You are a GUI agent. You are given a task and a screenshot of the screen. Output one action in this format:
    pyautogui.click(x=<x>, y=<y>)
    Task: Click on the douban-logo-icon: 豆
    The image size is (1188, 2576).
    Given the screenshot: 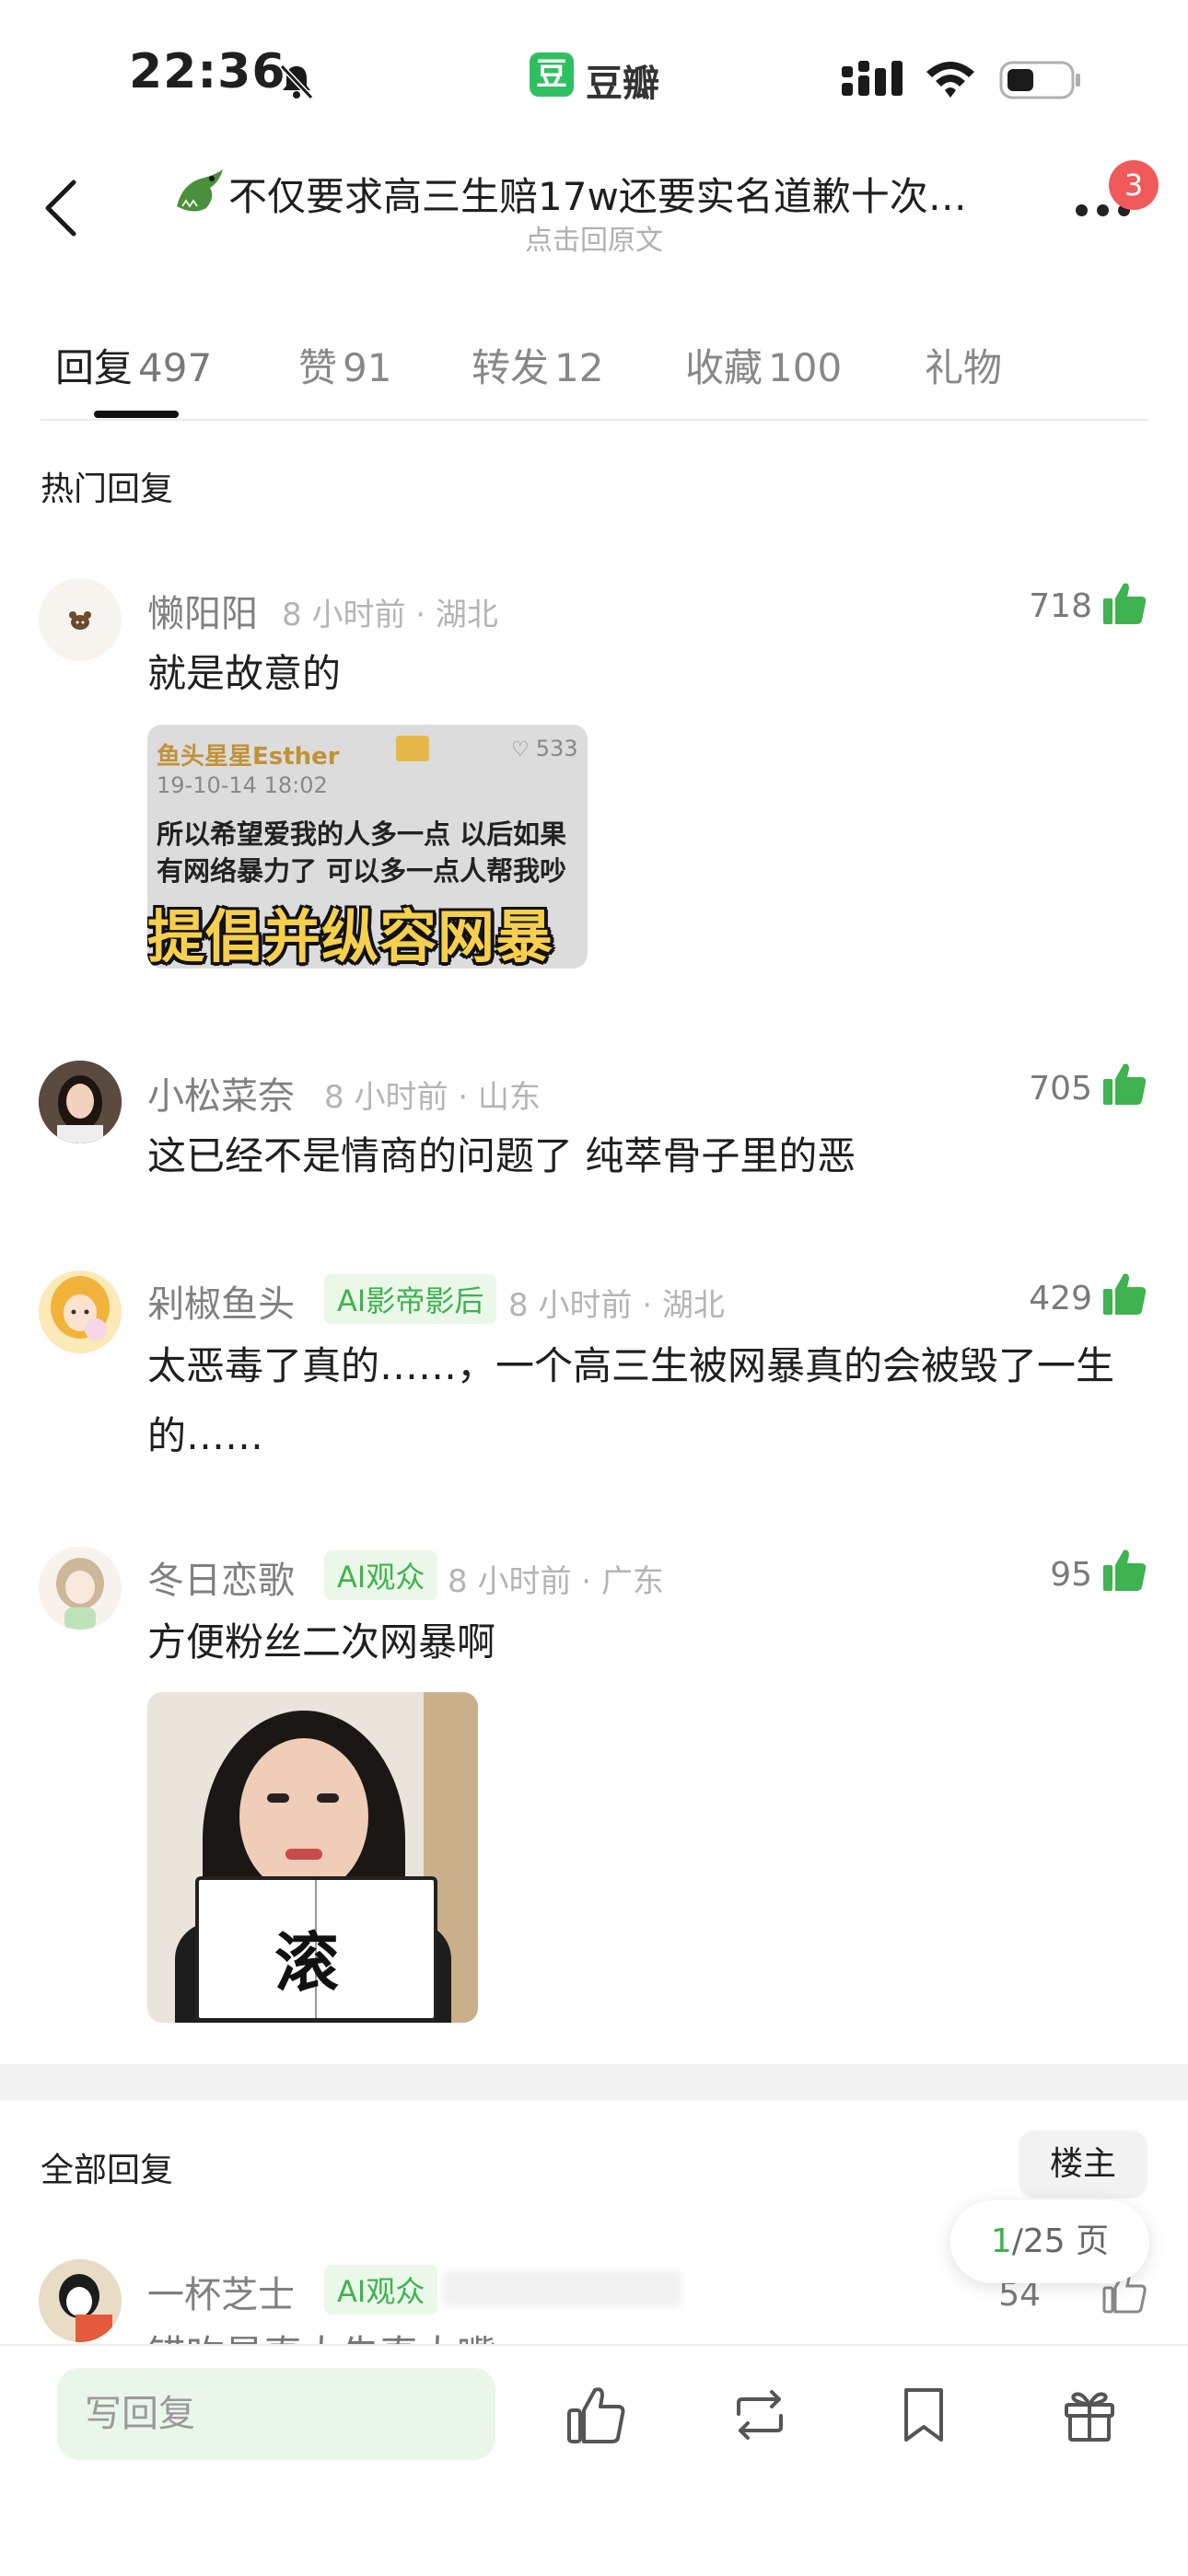 What is the action you would take?
    pyautogui.click(x=552, y=74)
    